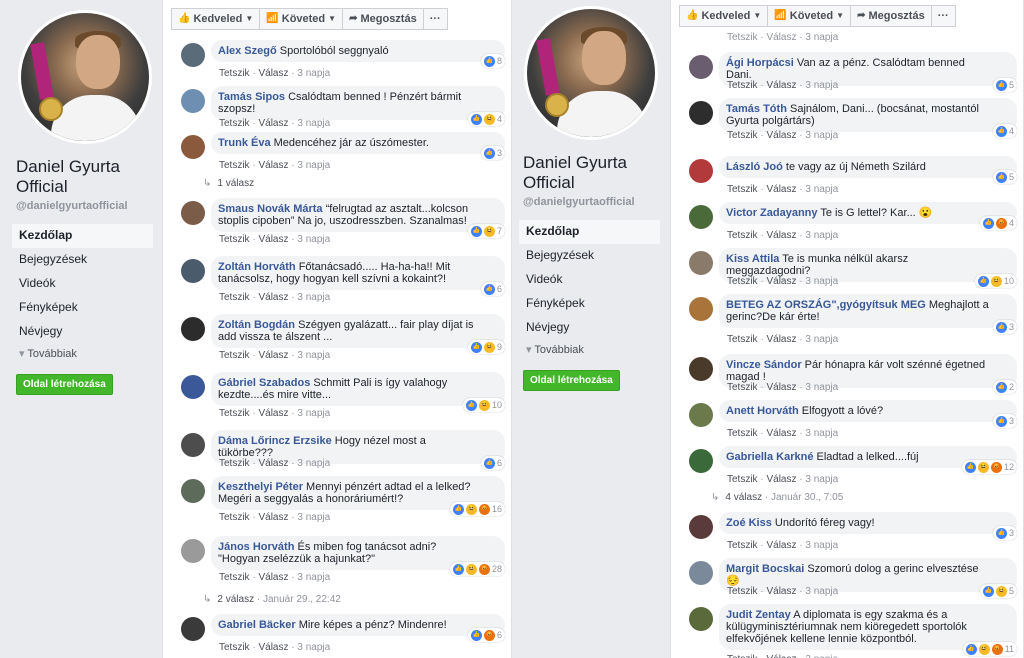 This screenshot has height=658, width=1024. Describe the element at coordinates (486, 635) in the screenshot. I see `reaction-summary: 👍 😡 6` at that location.